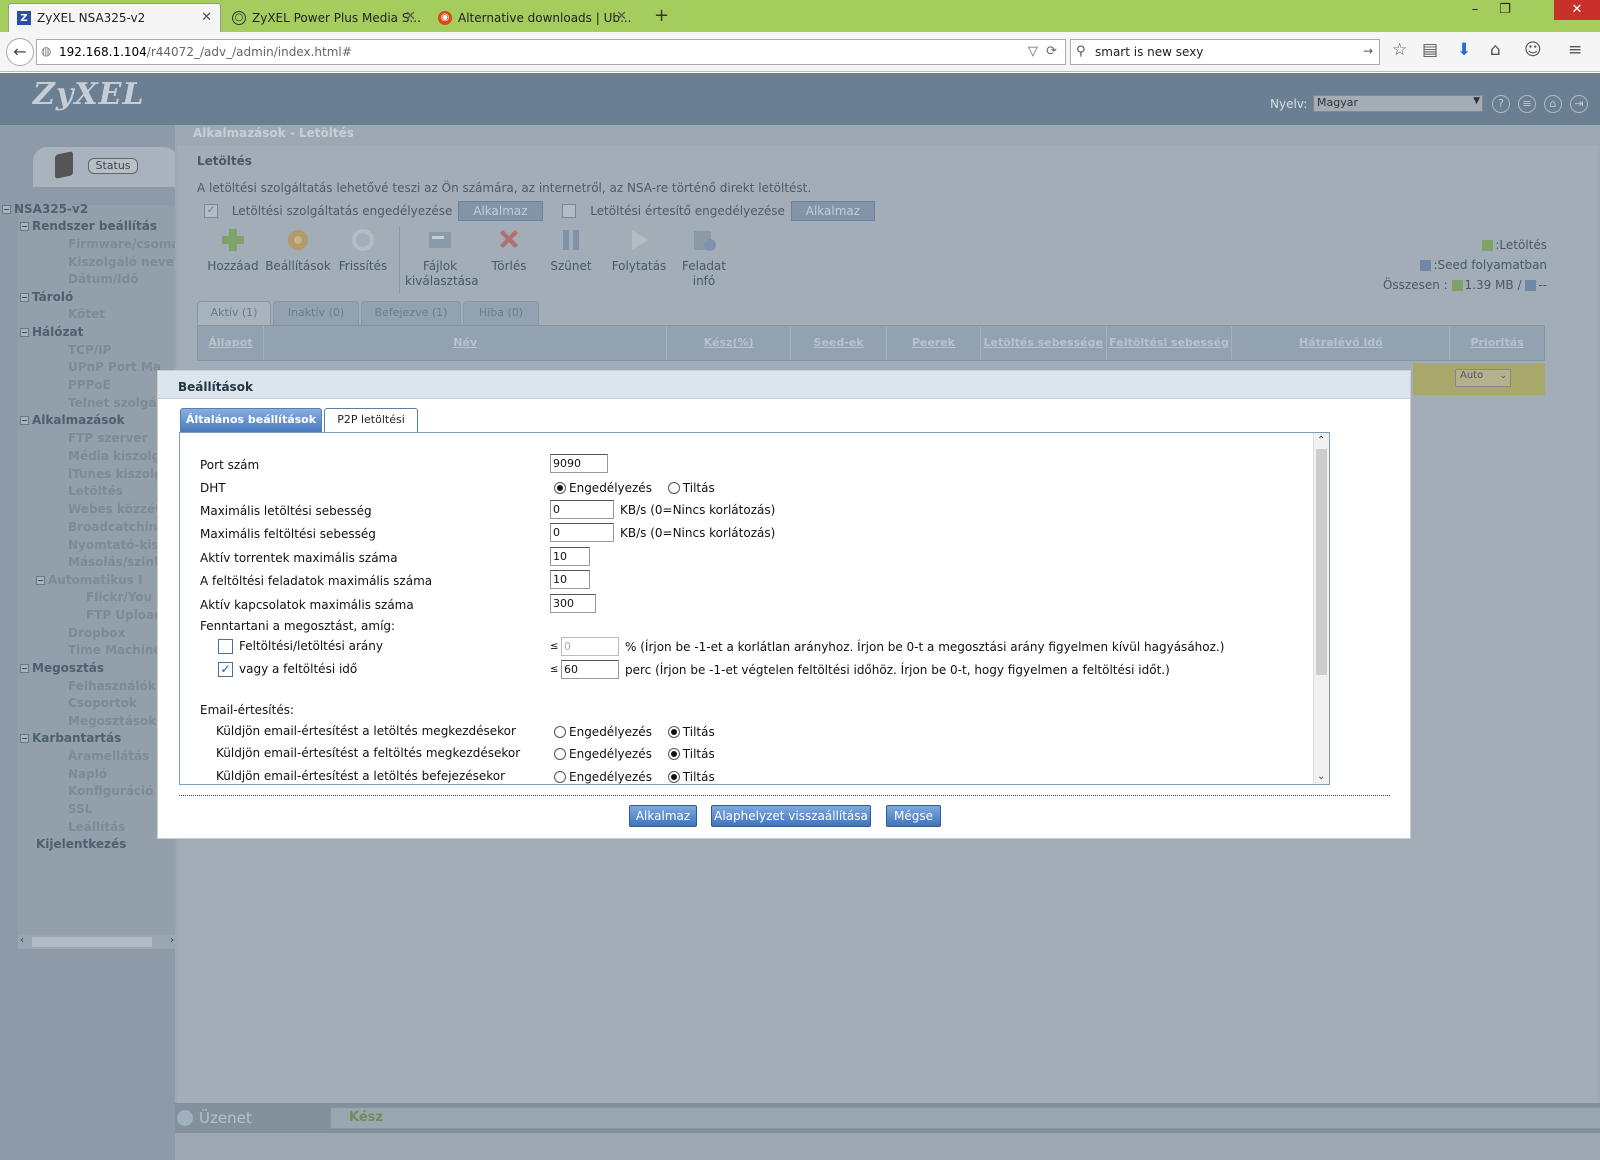 The height and width of the screenshot is (1160, 1600). What do you see at coordinates (1575, 50) in the screenshot?
I see `menu-icon: ≡` at bounding box center [1575, 50].